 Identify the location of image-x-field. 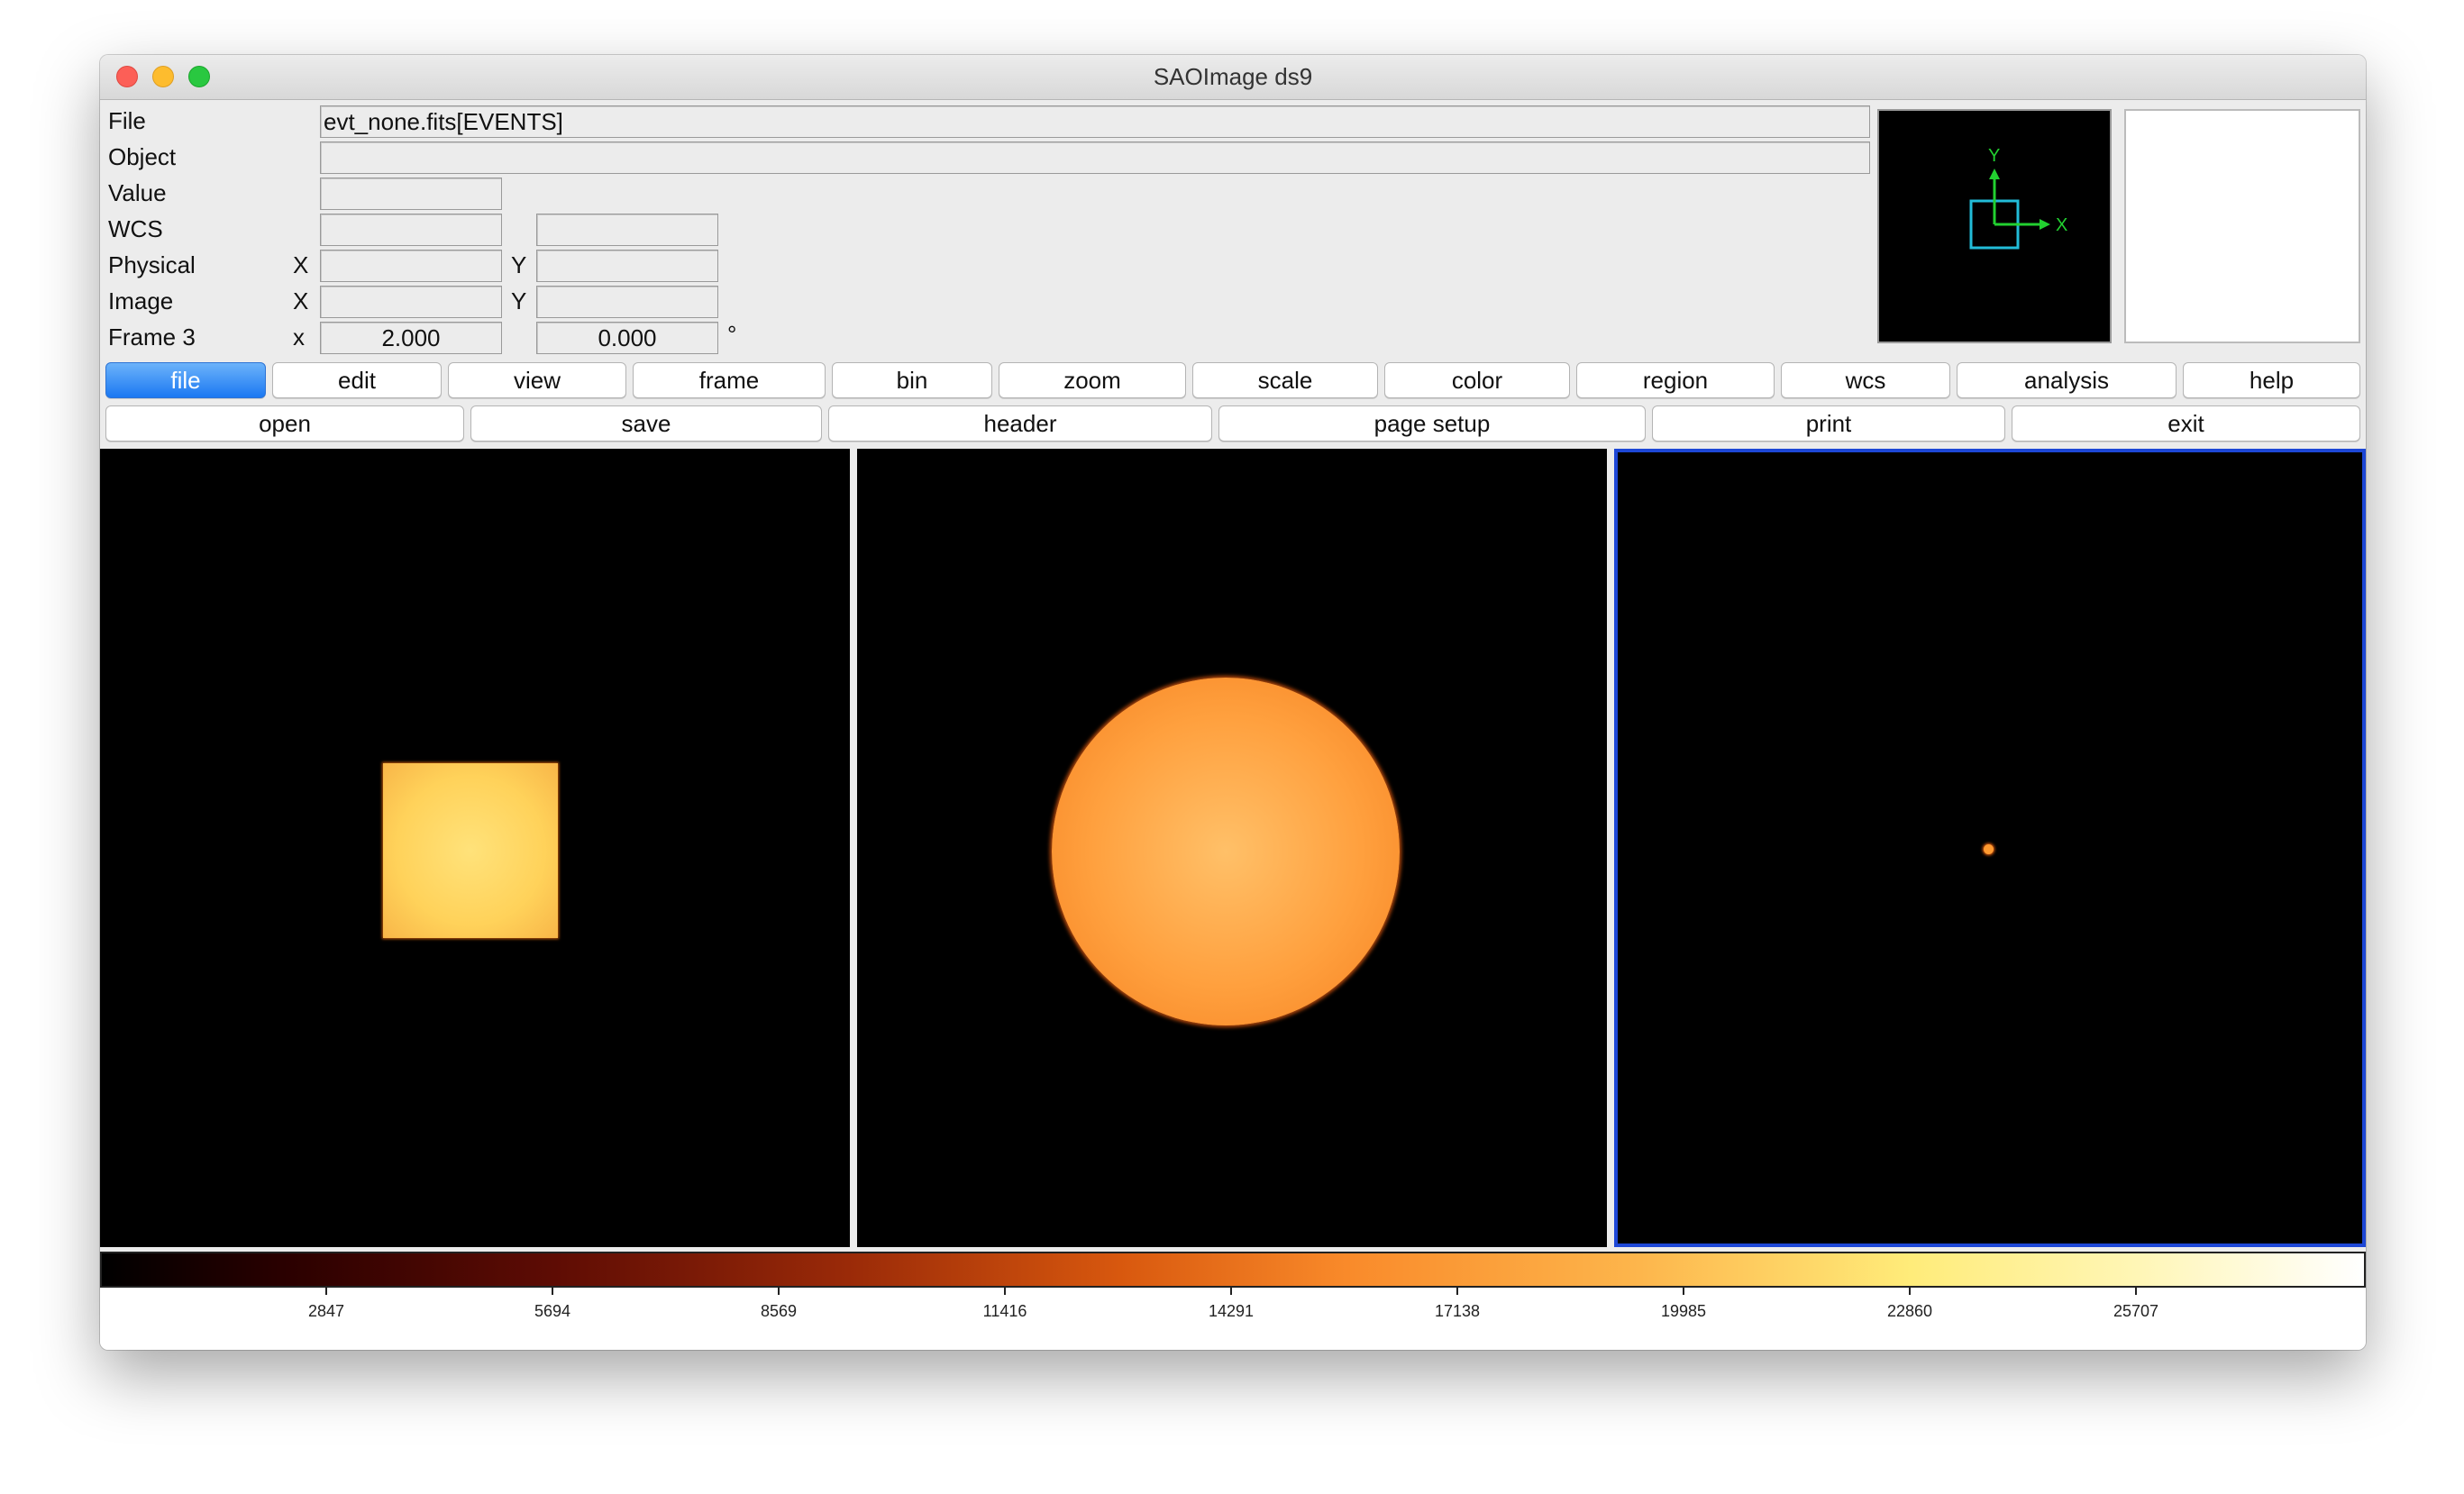
(411, 302).